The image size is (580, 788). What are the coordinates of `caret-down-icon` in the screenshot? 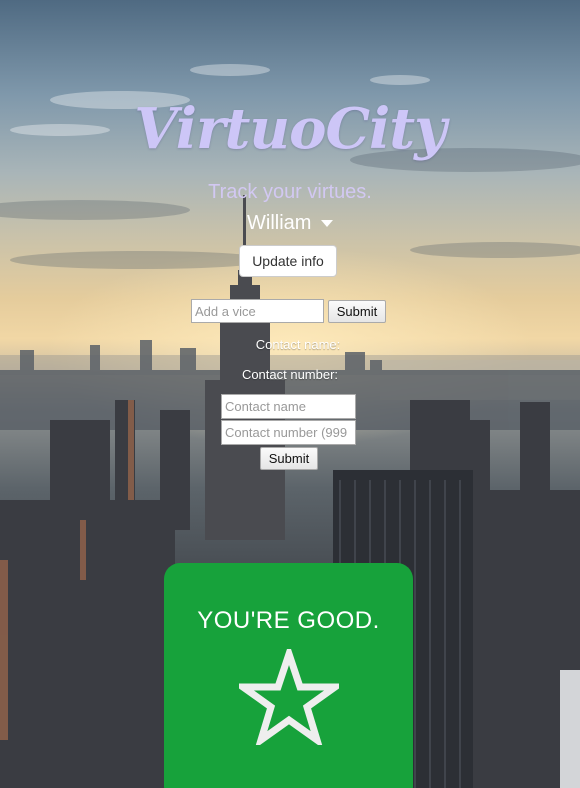 It's located at (327, 224).